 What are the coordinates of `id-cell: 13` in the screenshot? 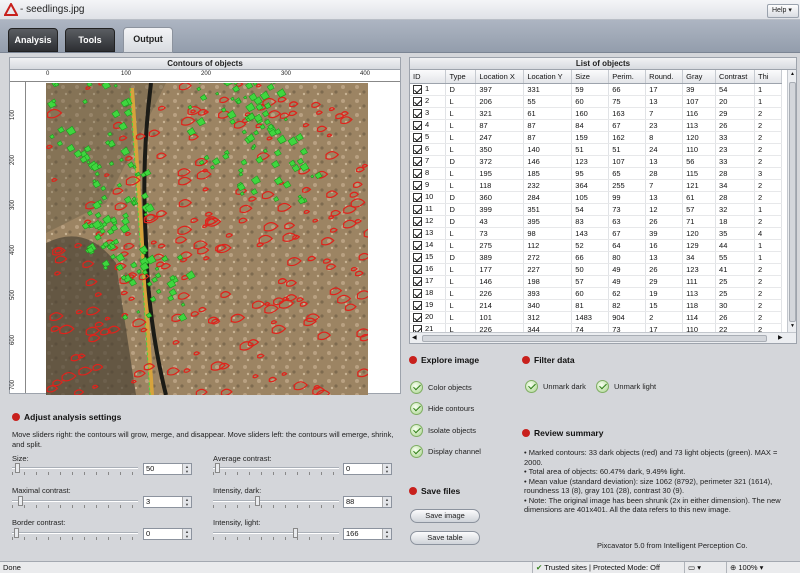 It's located at (428, 233).